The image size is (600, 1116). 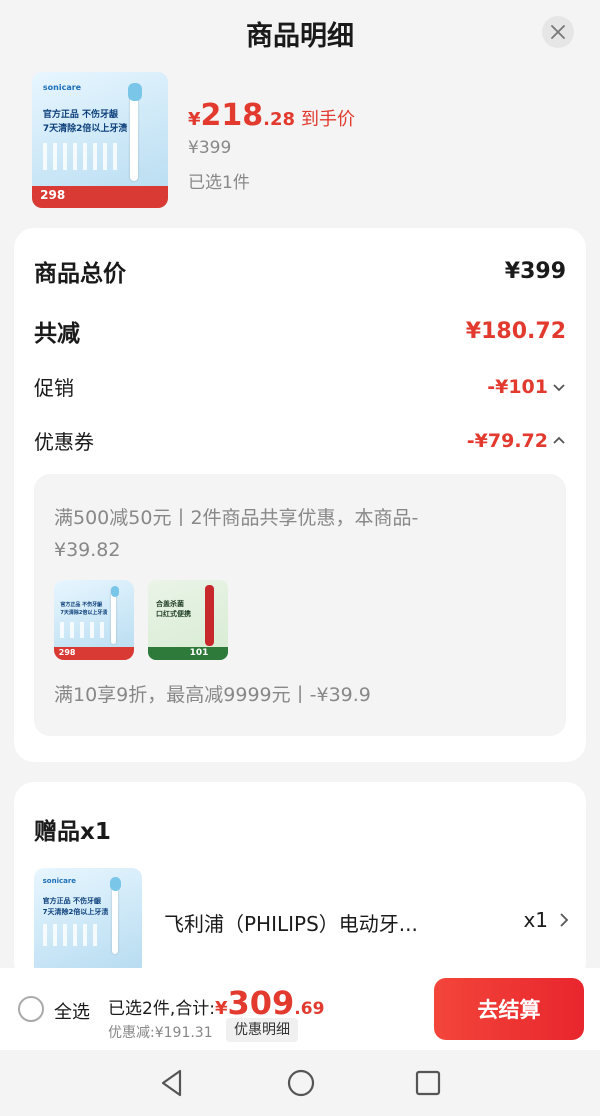 I want to click on final-price: ¥218.28 到手价, so click(x=271, y=115).